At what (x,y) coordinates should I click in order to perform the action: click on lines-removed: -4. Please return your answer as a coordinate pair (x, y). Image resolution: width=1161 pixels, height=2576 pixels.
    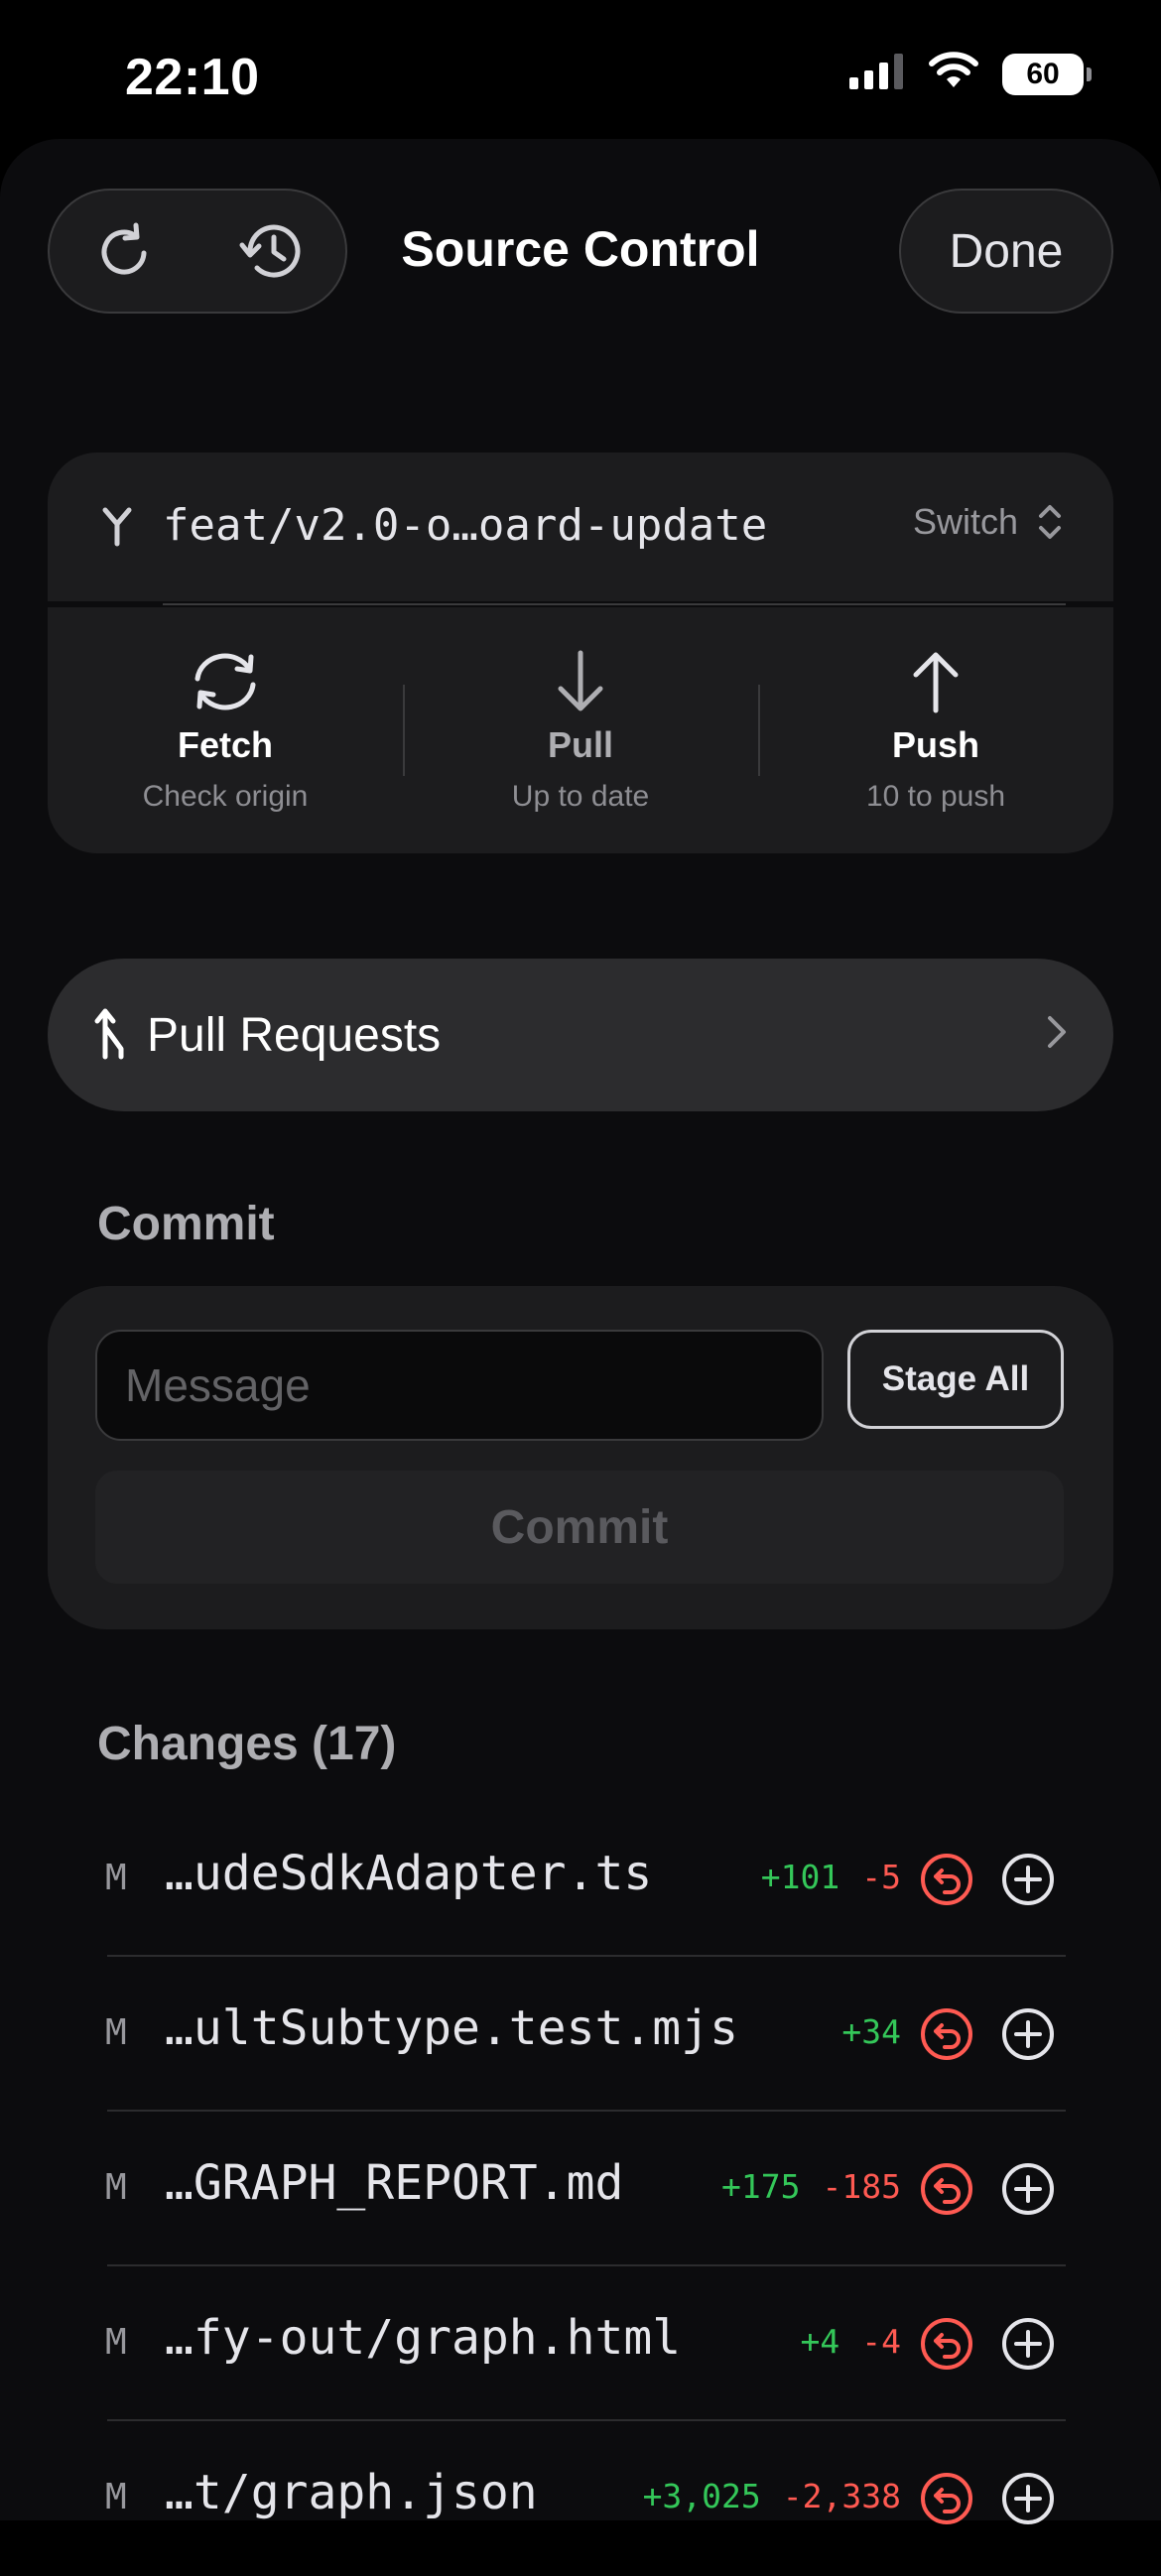
    Looking at the image, I should click on (881, 2341).